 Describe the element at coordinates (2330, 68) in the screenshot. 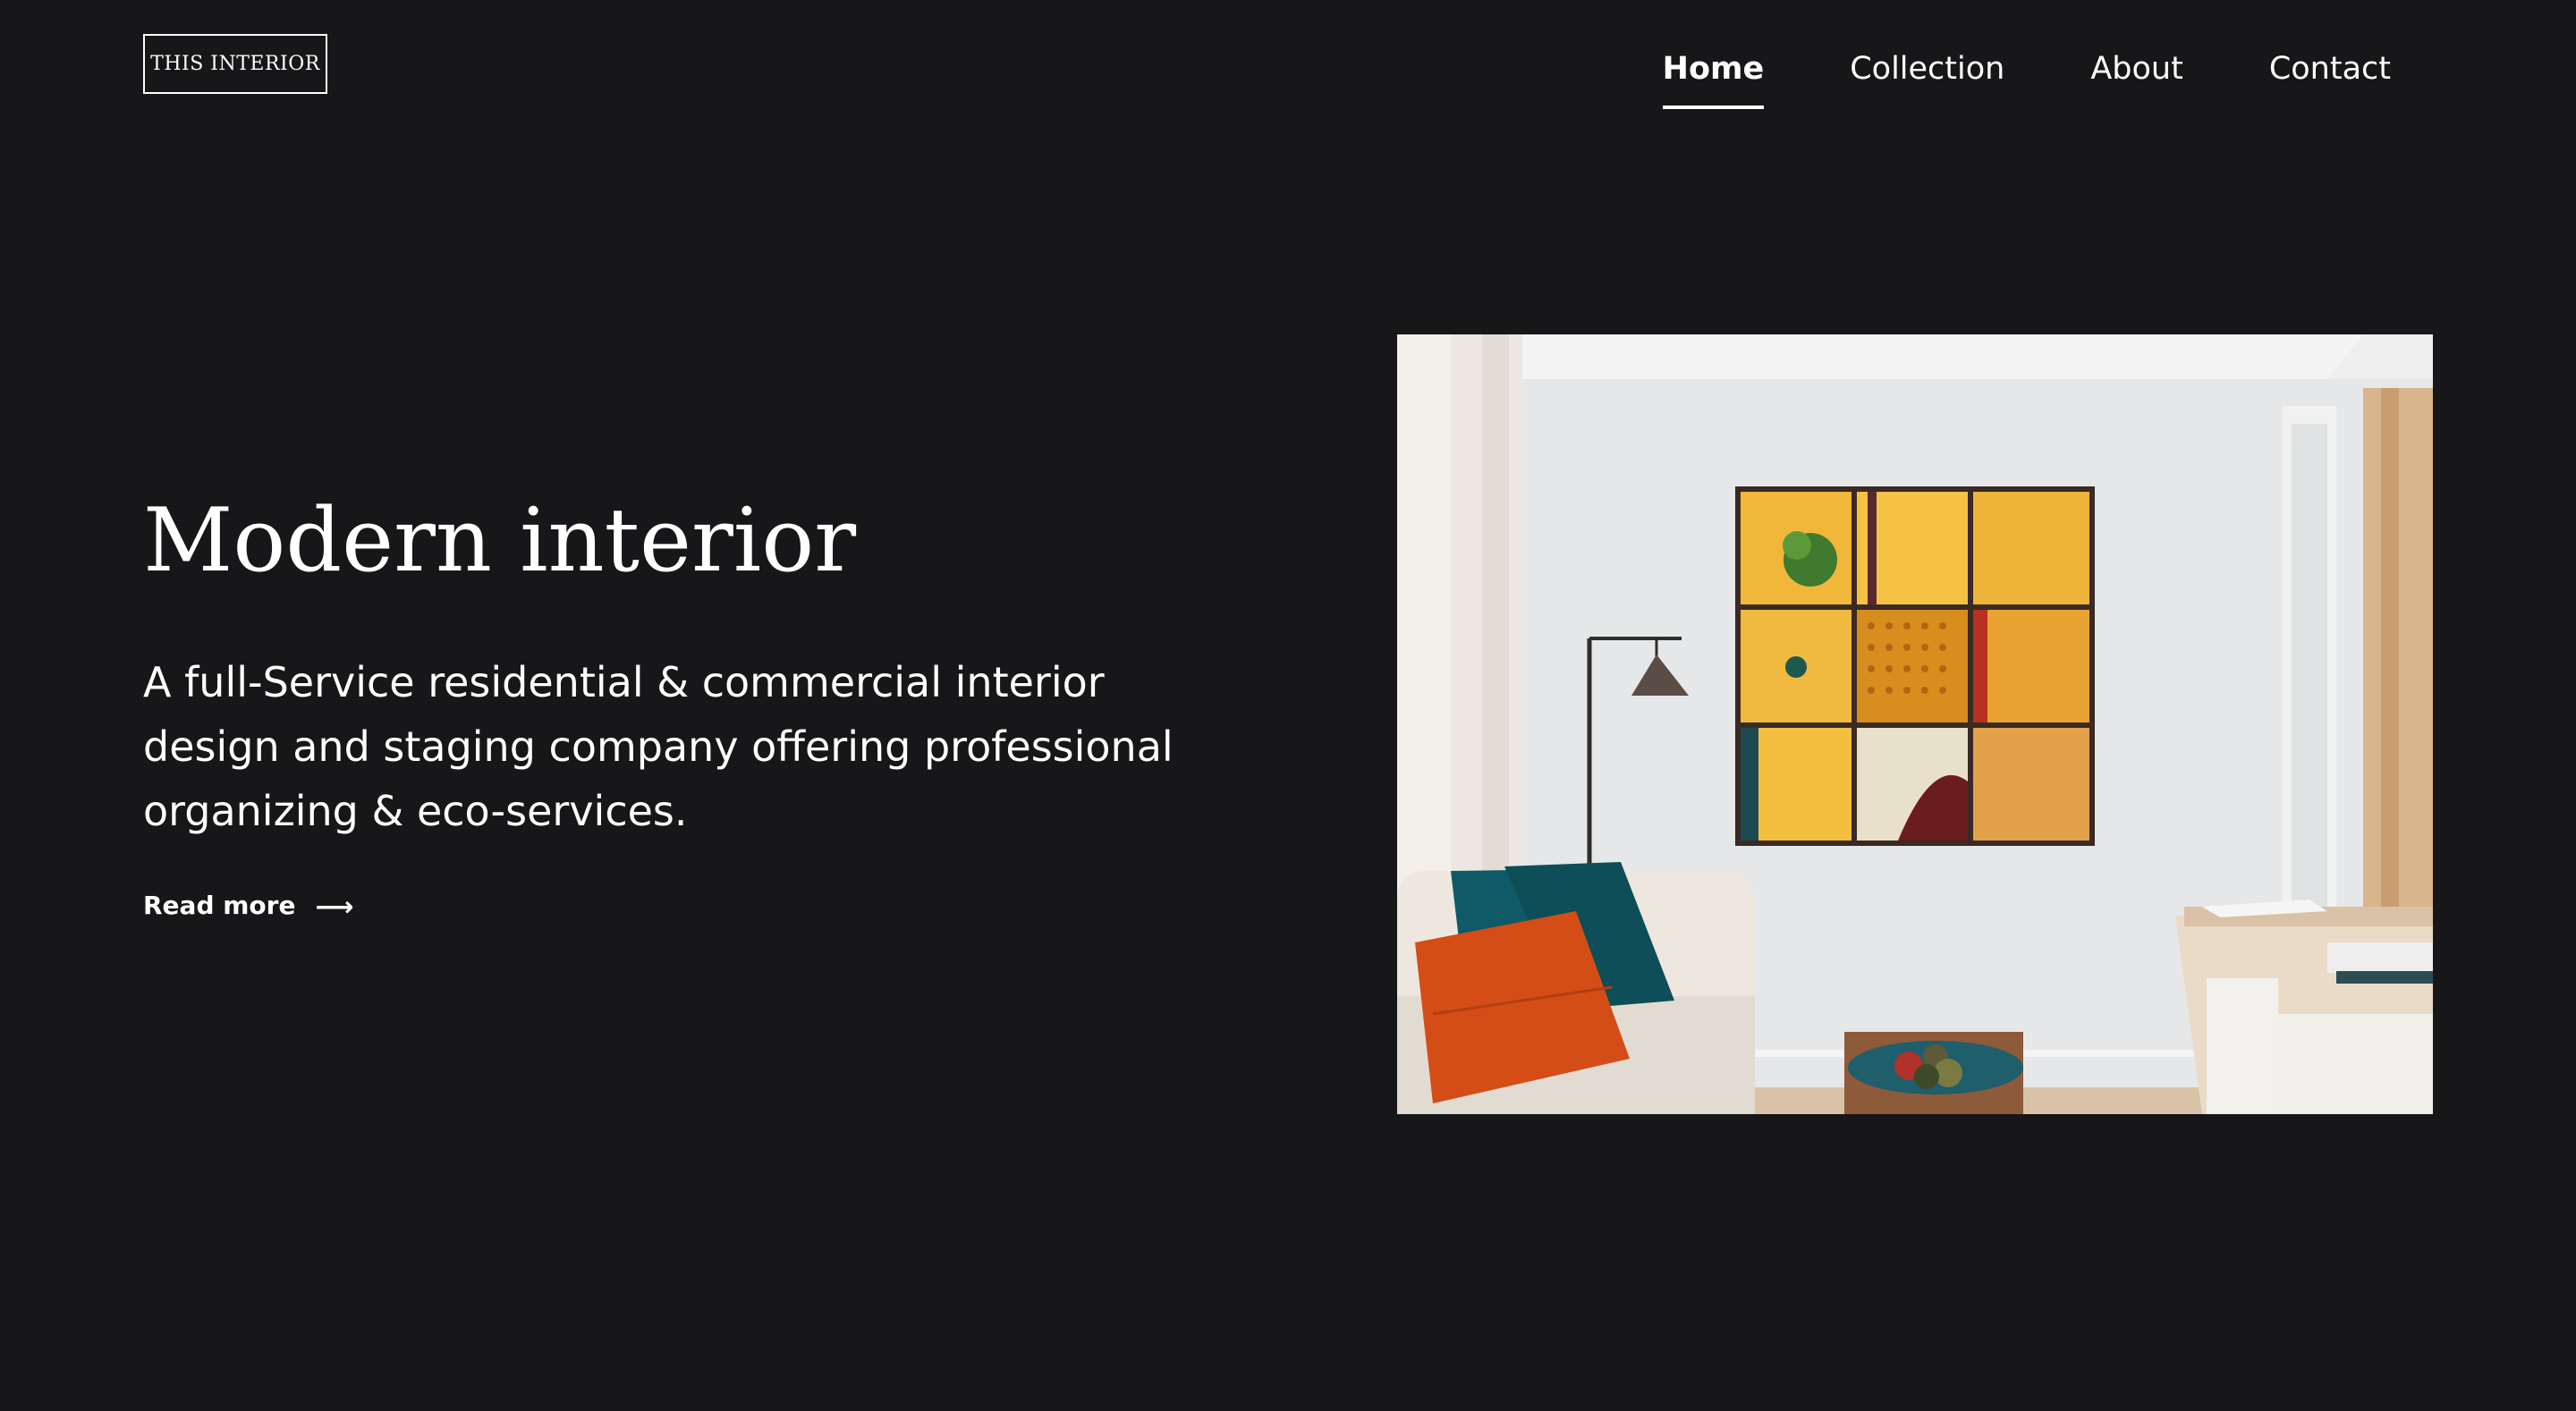

I see `nav-item-contact: Contact` at that location.